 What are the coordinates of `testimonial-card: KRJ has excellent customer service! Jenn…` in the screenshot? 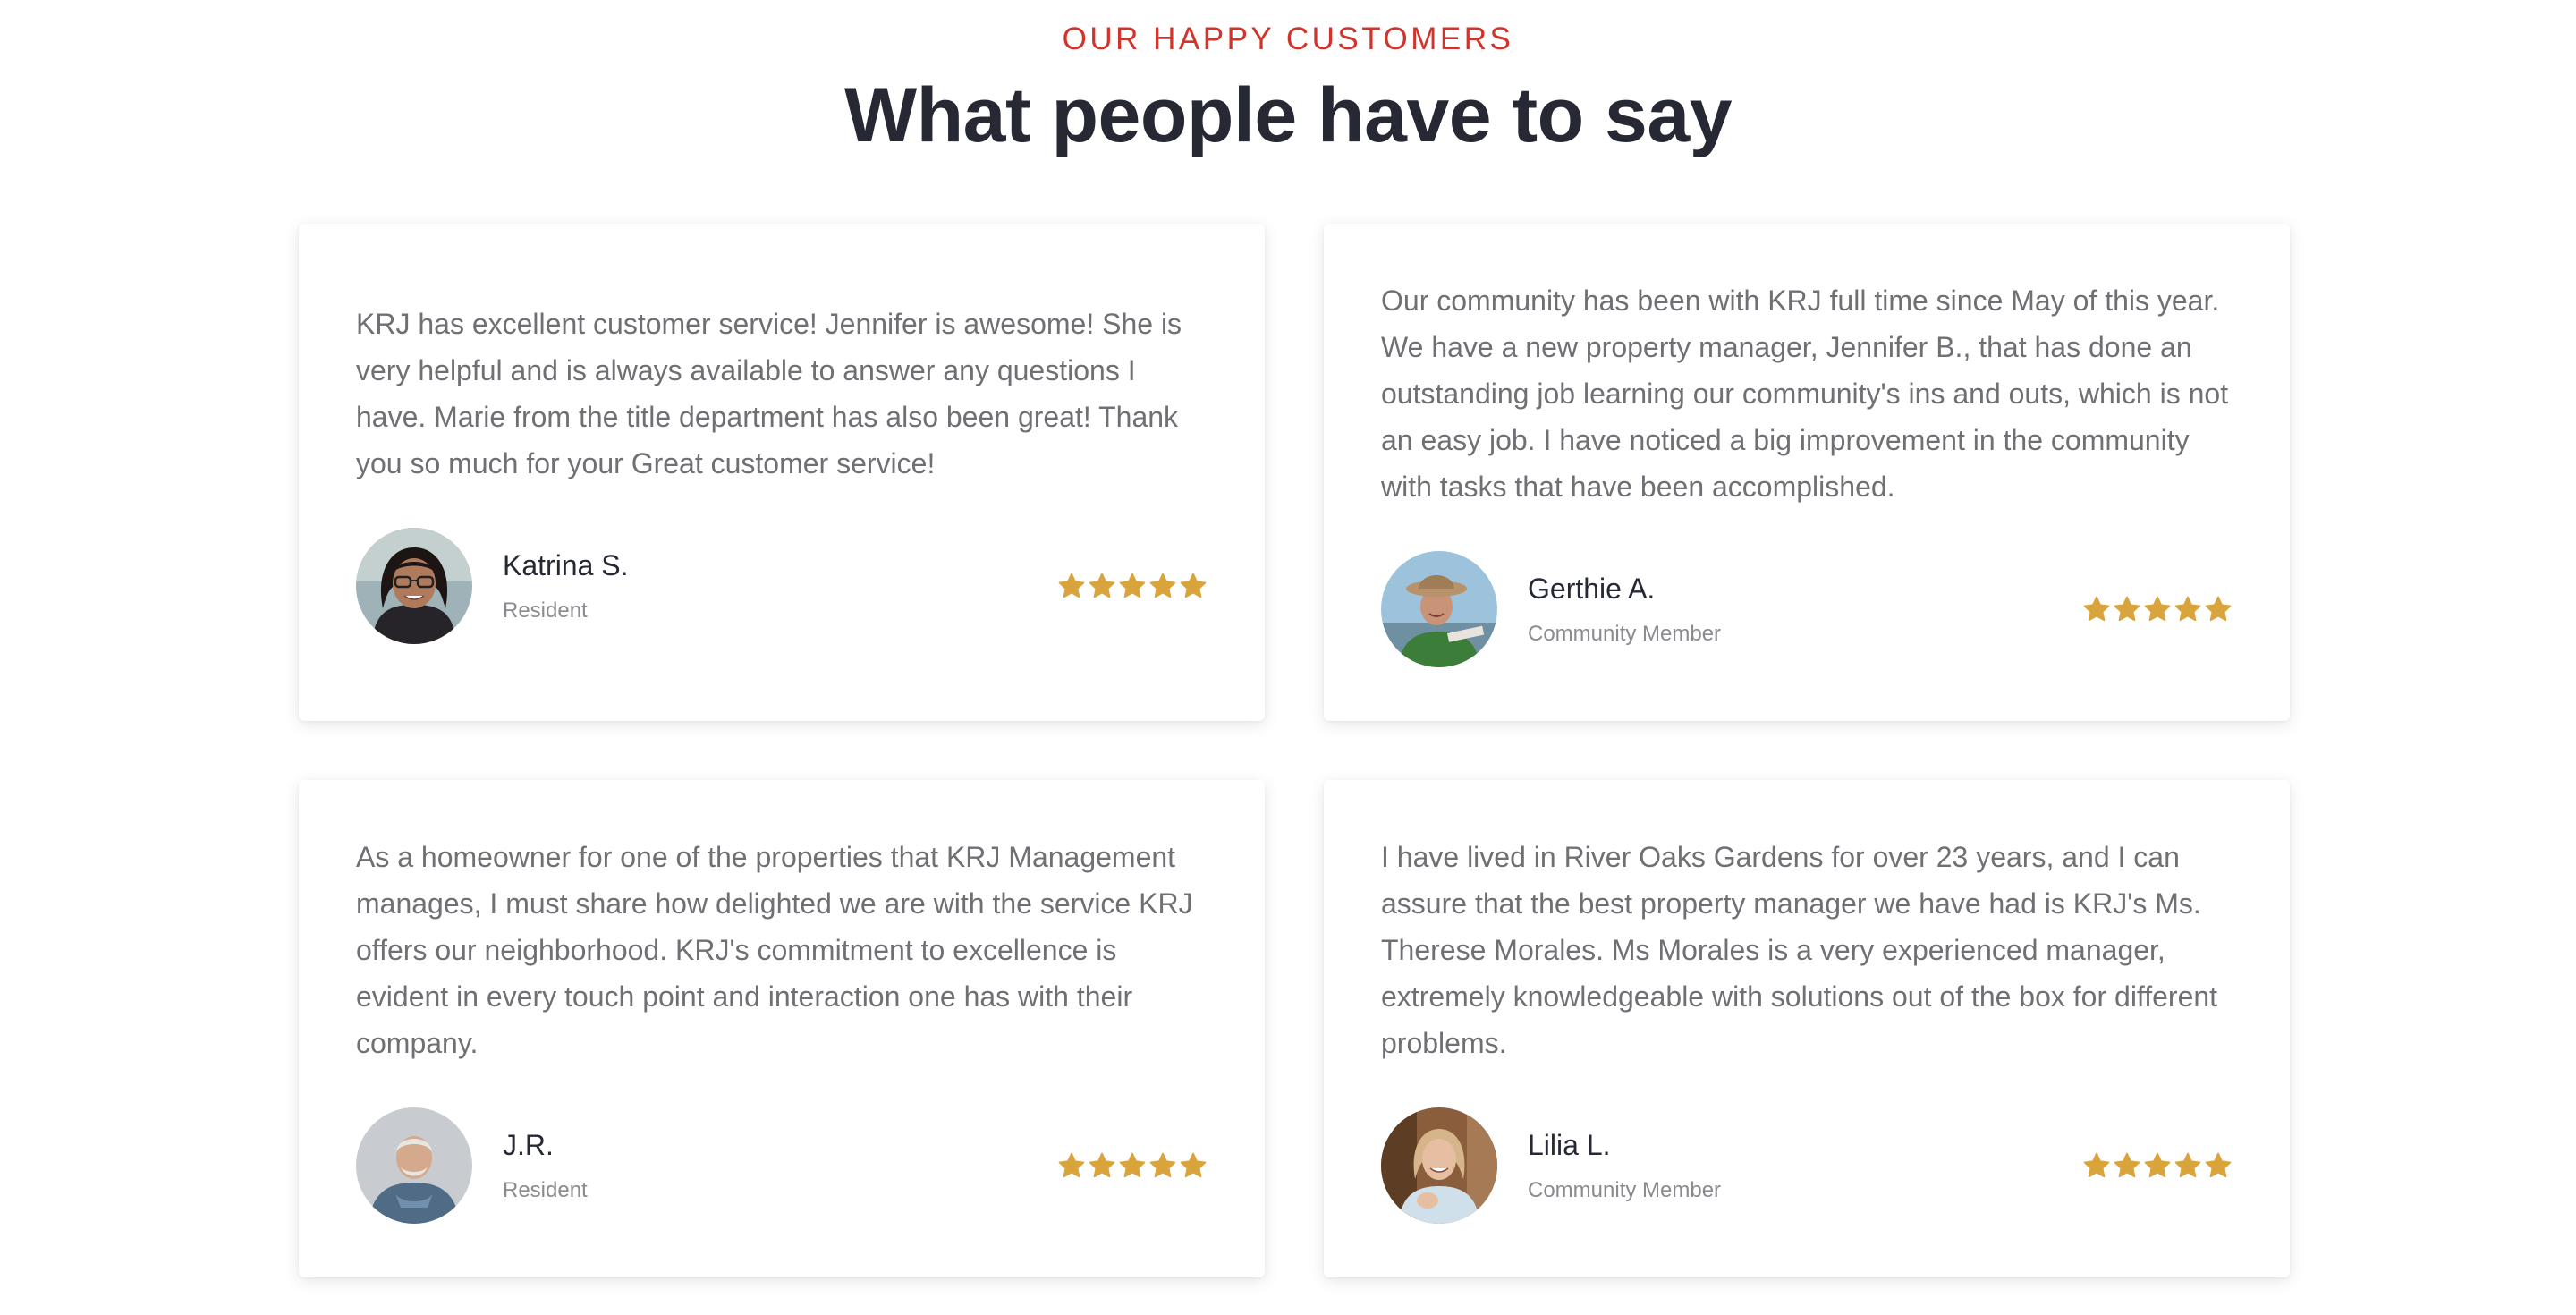 It's located at (782, 472).